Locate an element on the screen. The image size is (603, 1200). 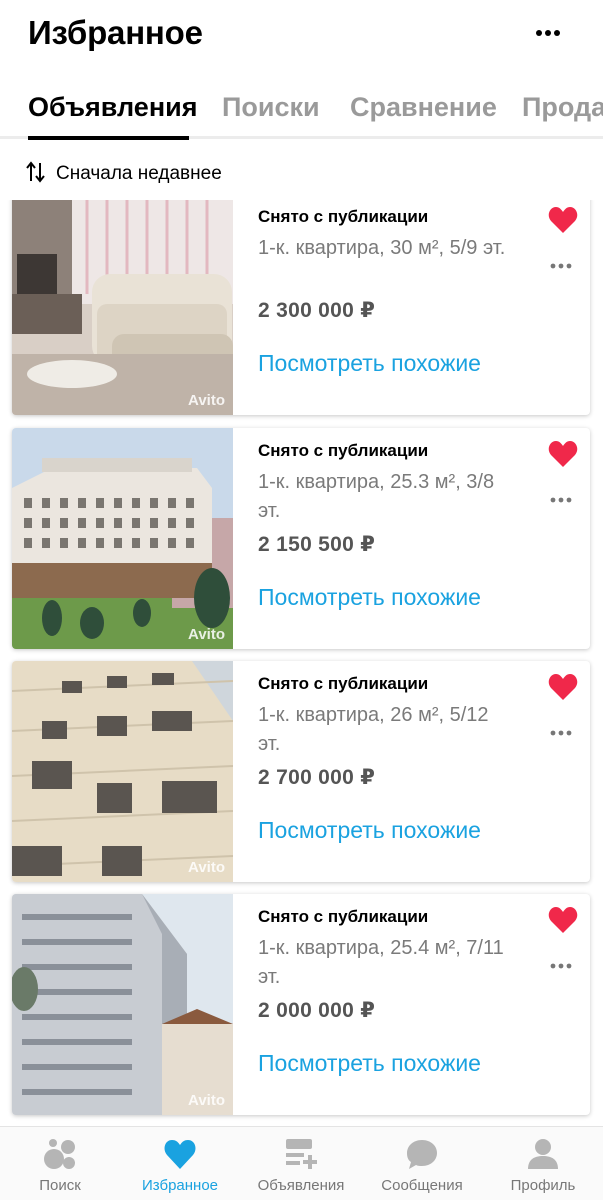
nav-favorites: Избранное is located at coordinates (180, 1163).